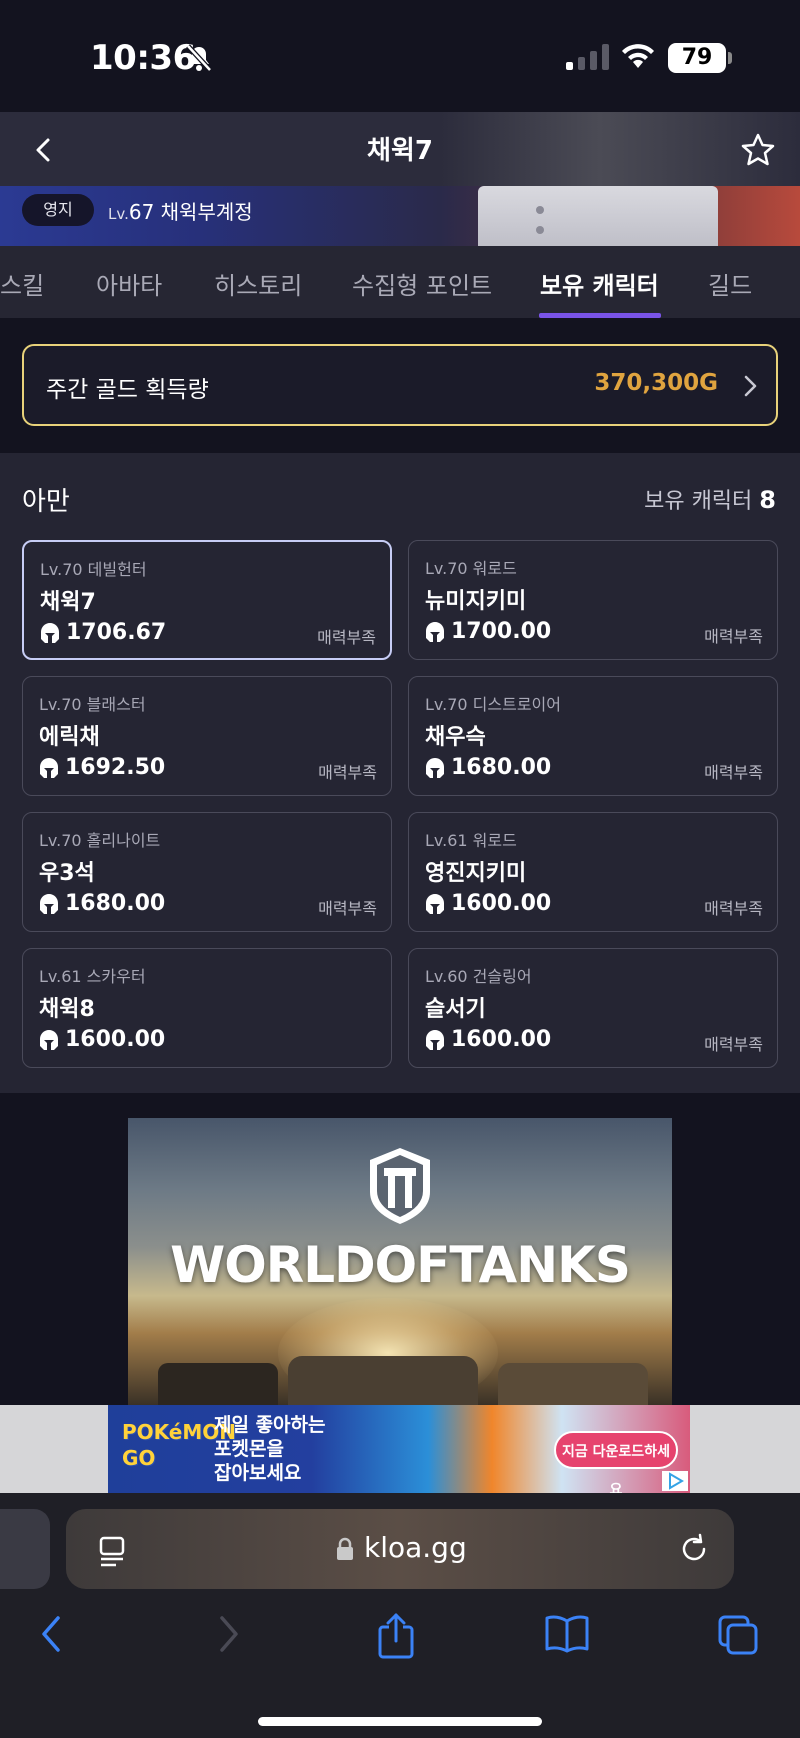 The height and width of the screenshot is (1738, 800). What do you see at coordinates (258, 283) in the screenshot?
I see `tab-history: 히스토리` at bounding box center [258, 283].